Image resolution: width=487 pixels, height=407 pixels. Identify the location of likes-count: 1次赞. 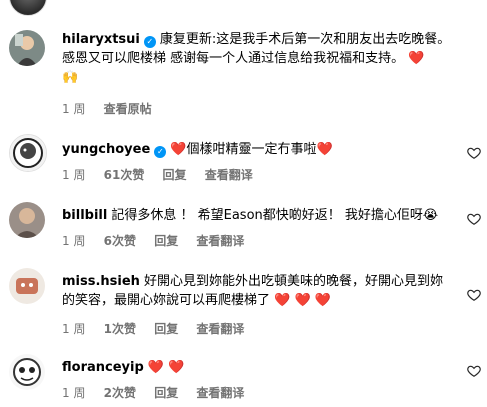
(120, 329).